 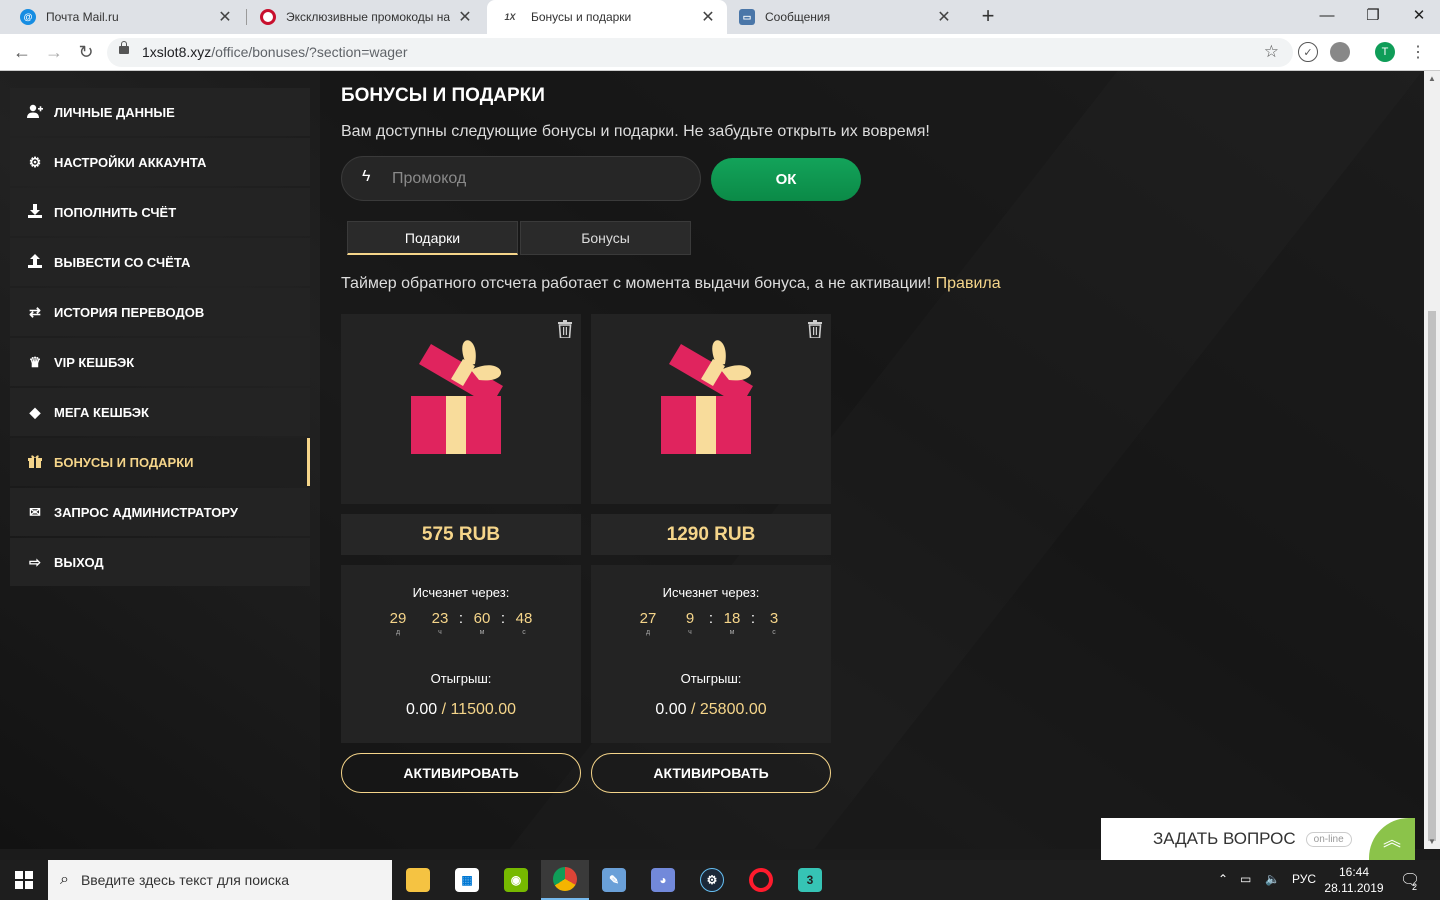 I want to click on url-path: /office/bonuses/?section=wager, so click(x=309, y=52).